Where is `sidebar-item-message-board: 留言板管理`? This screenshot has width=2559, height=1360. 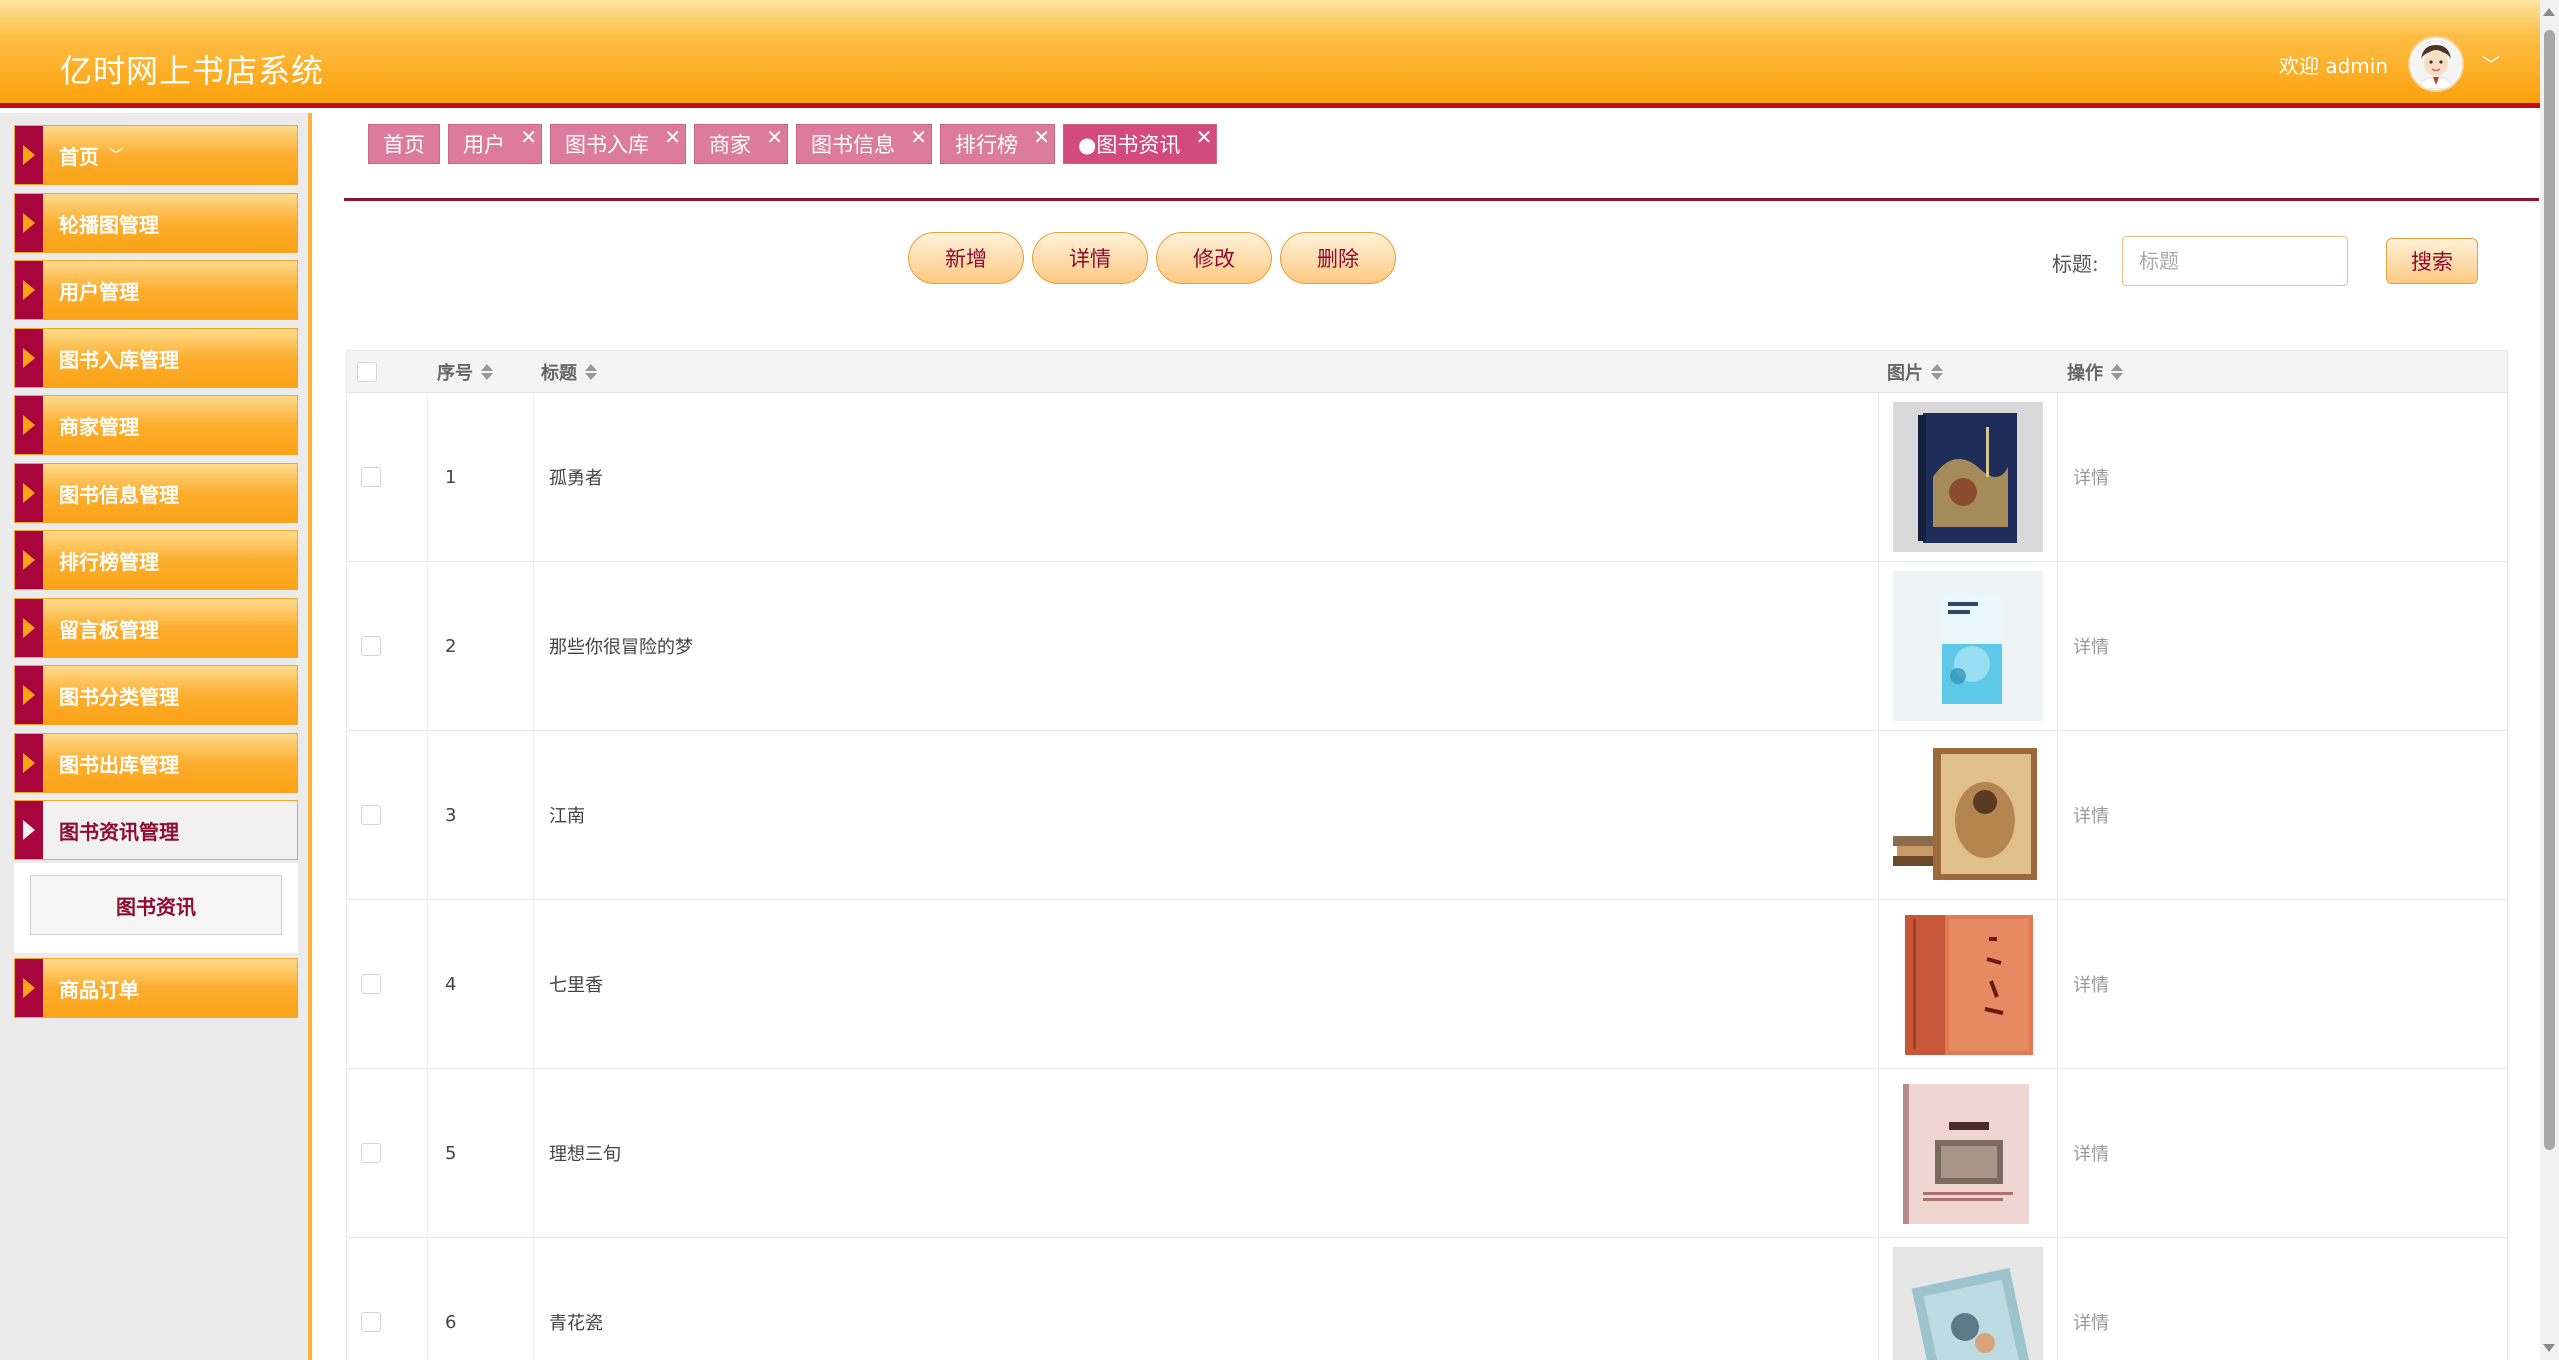 sidebar-item-message-board: 留言板管理 is located at coordinates (156, 628).